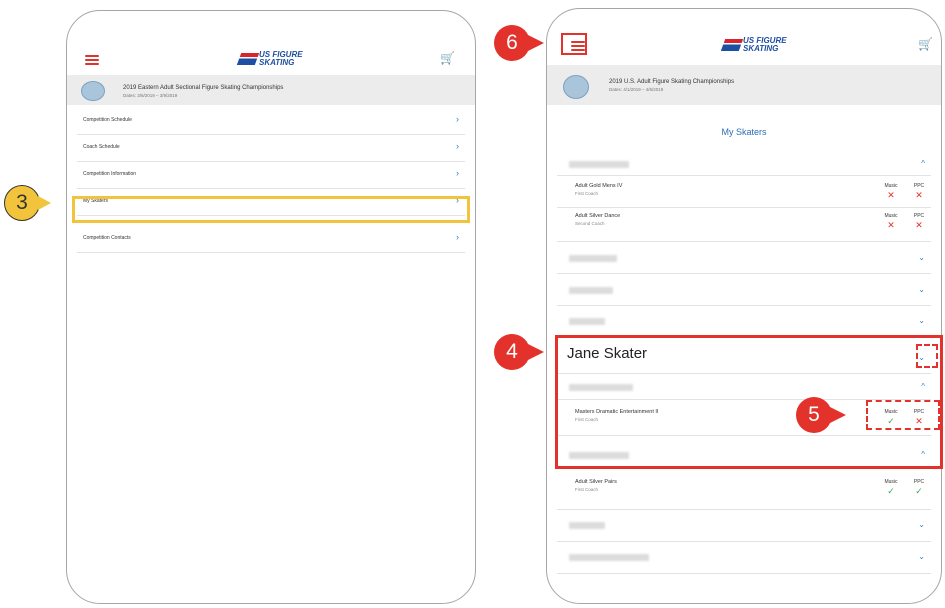 Image resolution: width=945 pixels, height=608 pixels. I want to click on callout-number: 5, so click(814, 414).